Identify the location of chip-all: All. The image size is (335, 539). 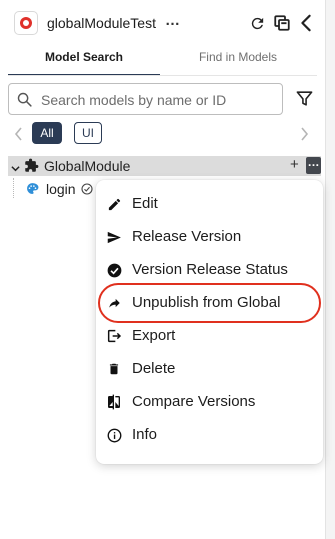
(47, 133).